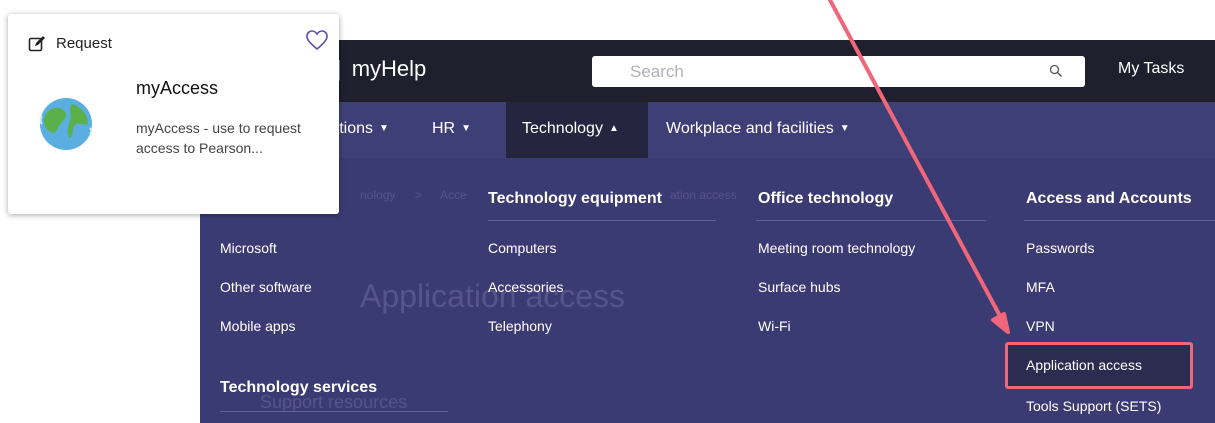 This screenshot has height=423, width=1215. What do you see at coordinates (1056, 71) in the screenshot?
I see `search-icon` at bounding box center [1056, 71].